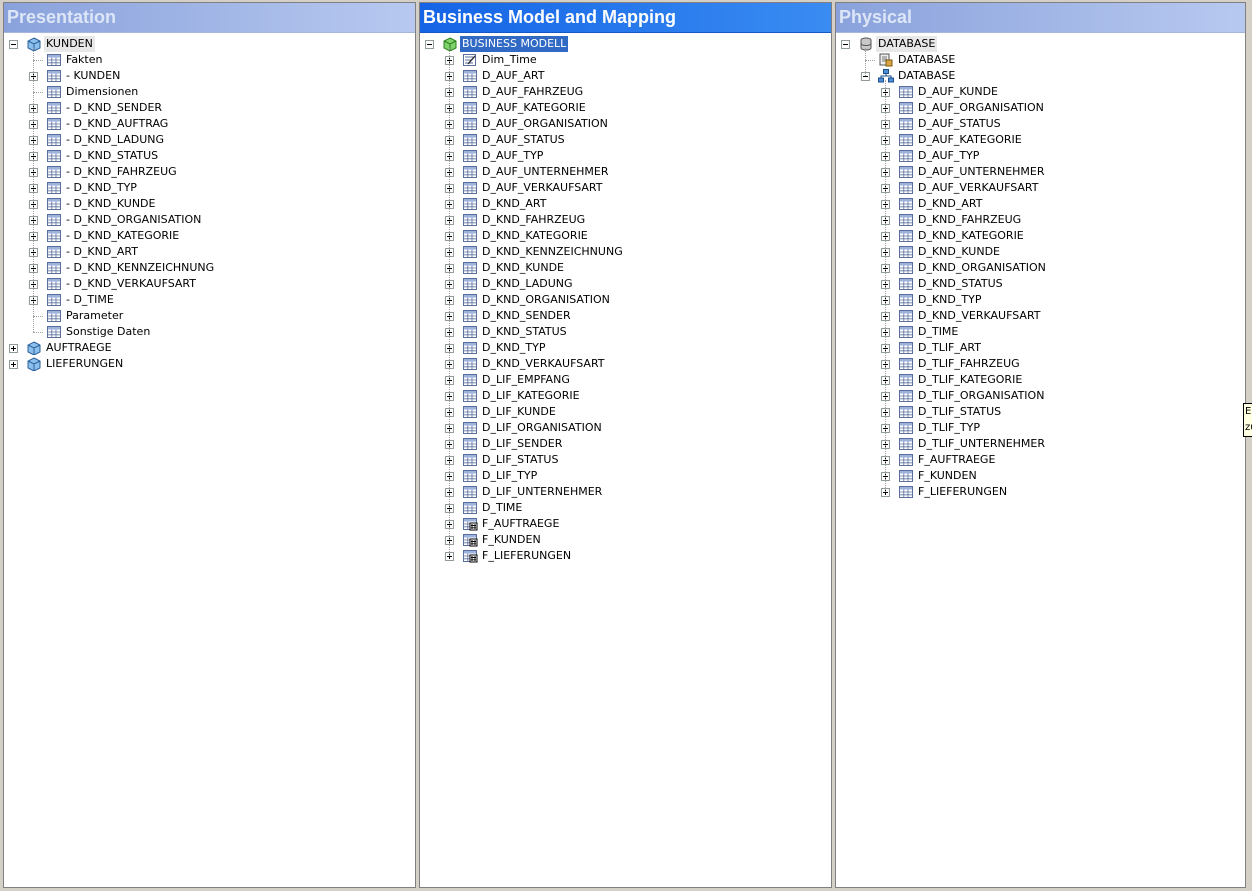 The image size is (1252, 891). I want to click on tree-node-label: D_KND_TYP, so click(949, 300).